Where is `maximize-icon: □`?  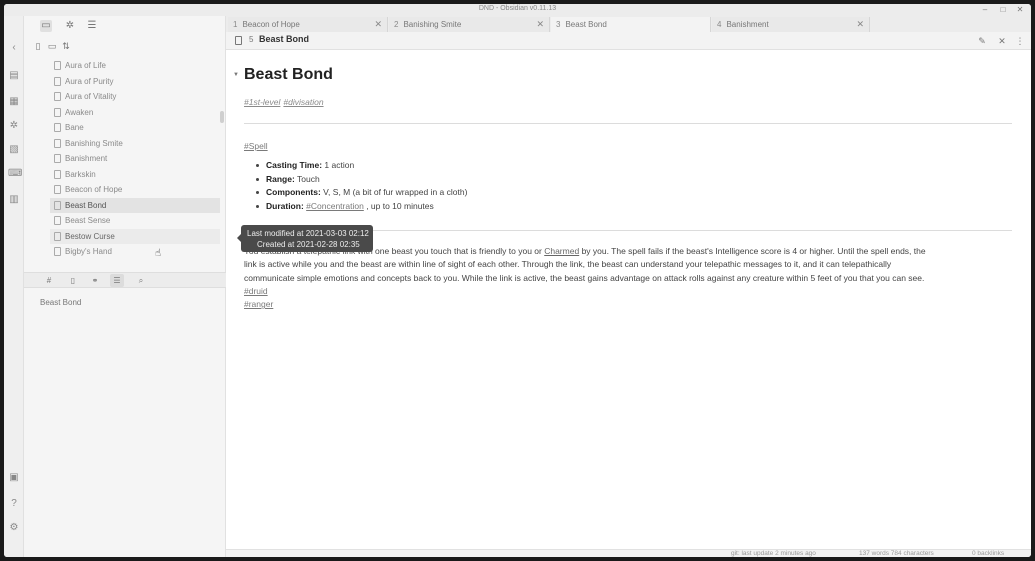
maximize-icon: □ is located at coordinates (1003, 10).